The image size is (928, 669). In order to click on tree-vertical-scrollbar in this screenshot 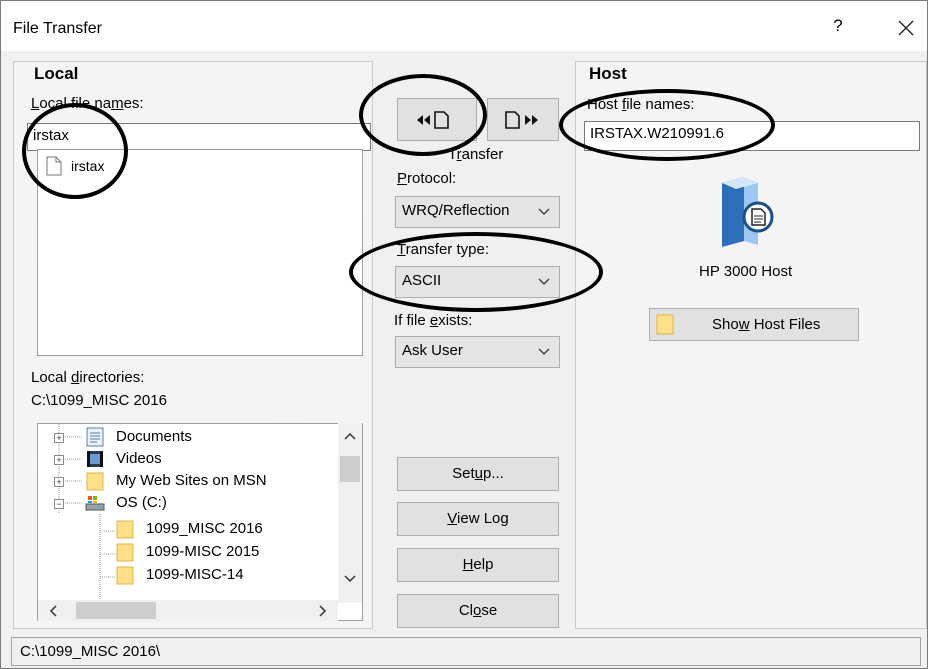, I will do `click(350, 513)`.